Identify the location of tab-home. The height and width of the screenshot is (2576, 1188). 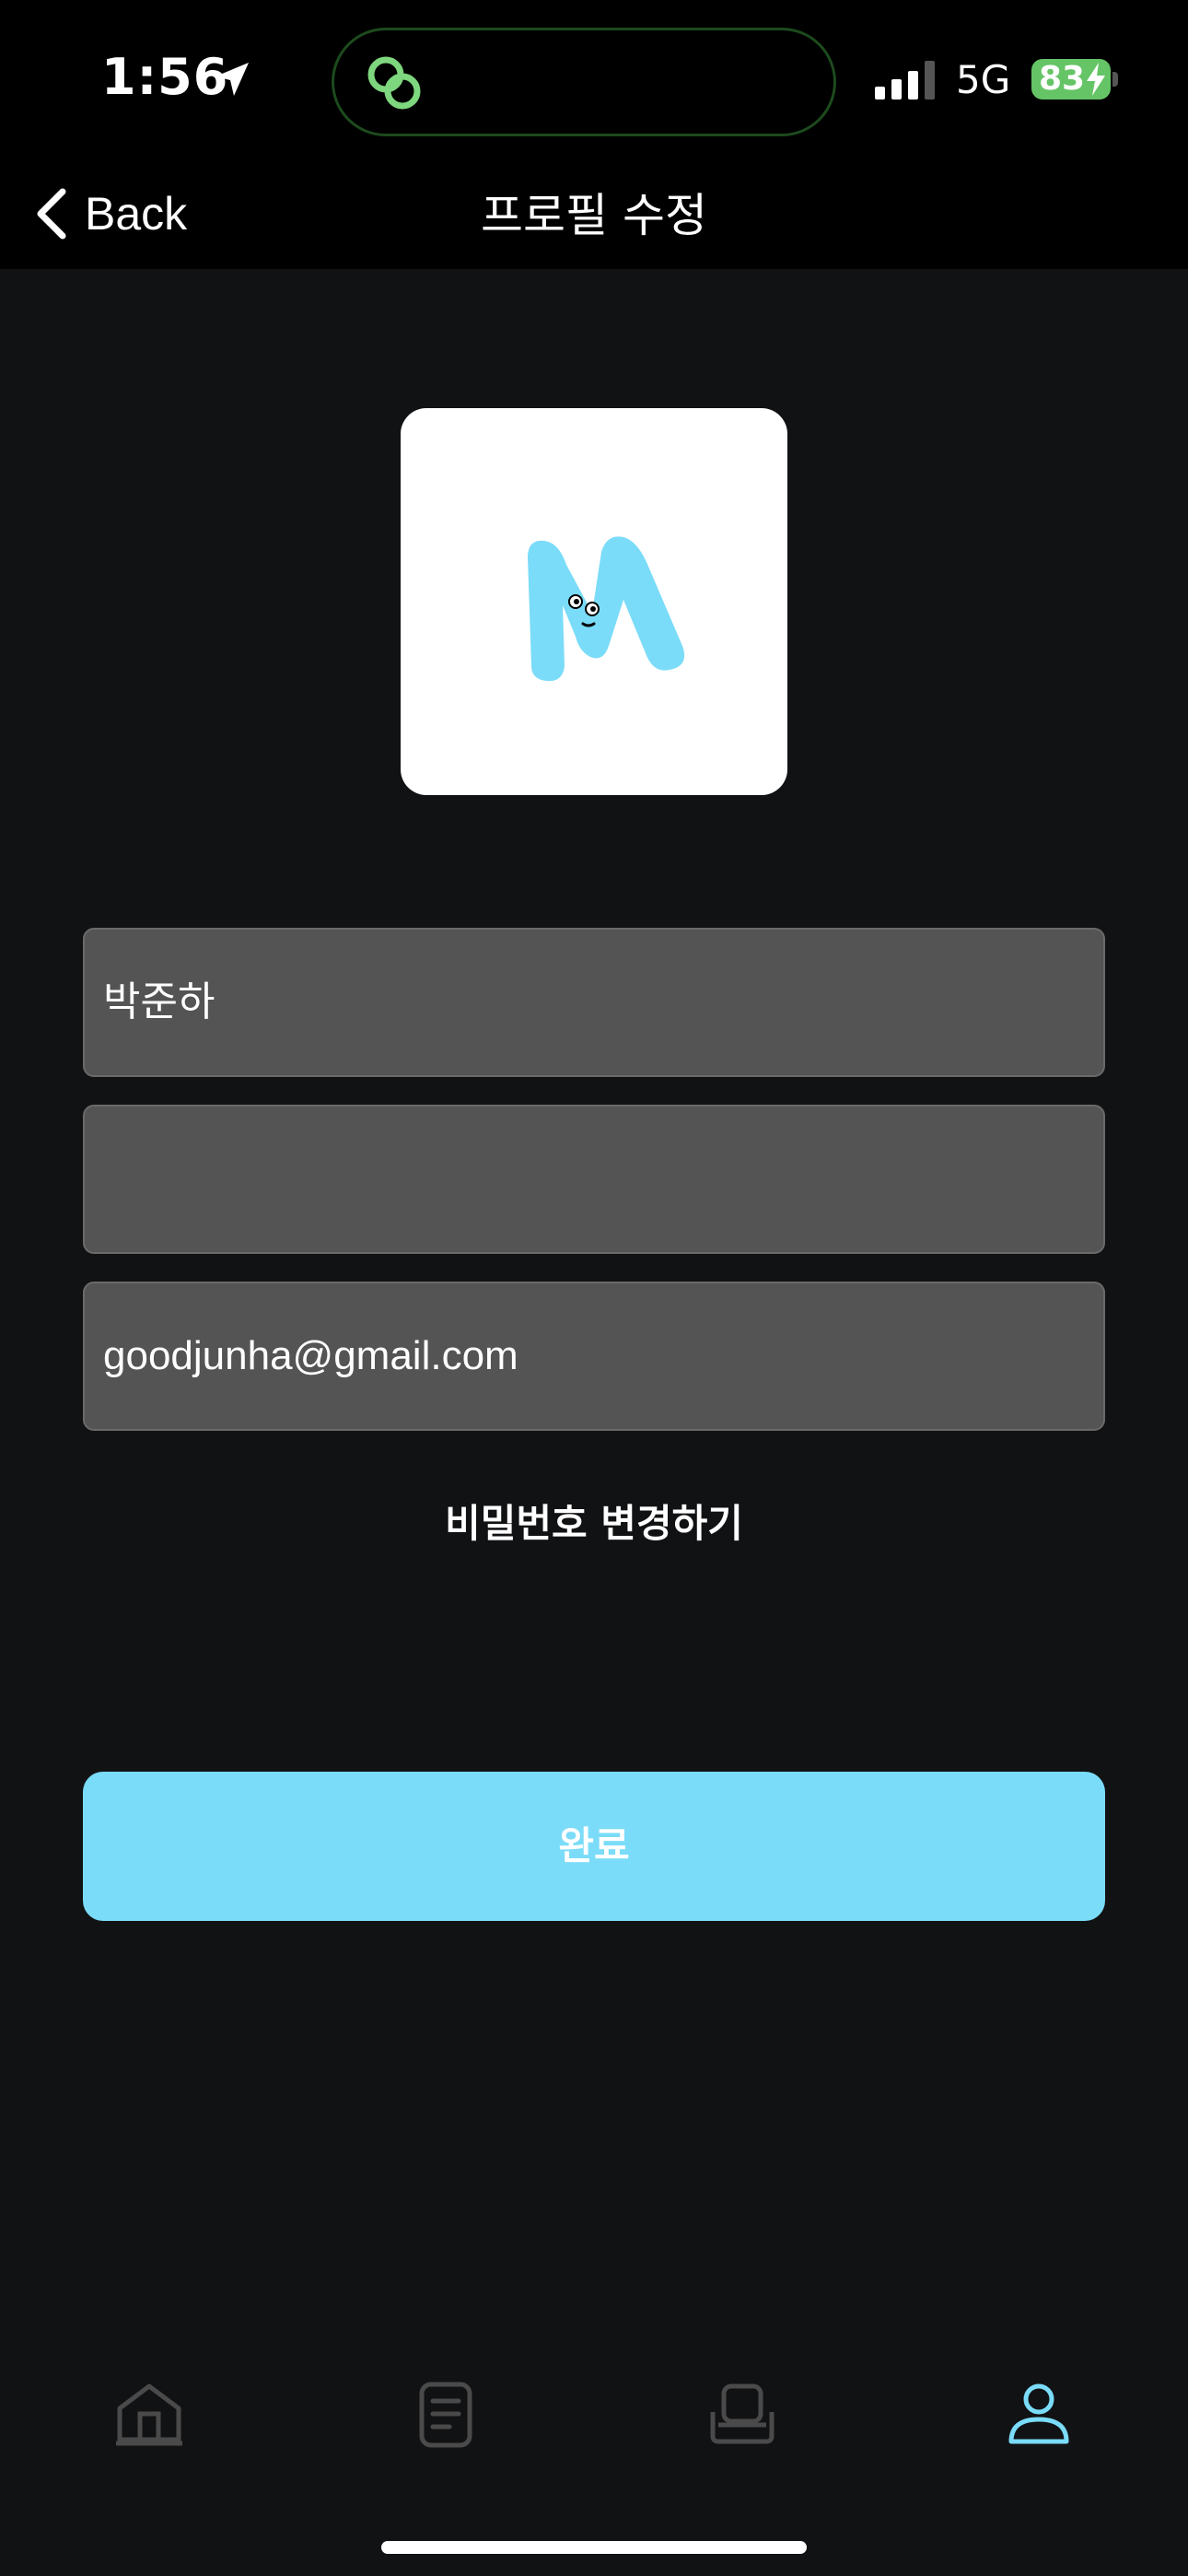
(149, 2414).